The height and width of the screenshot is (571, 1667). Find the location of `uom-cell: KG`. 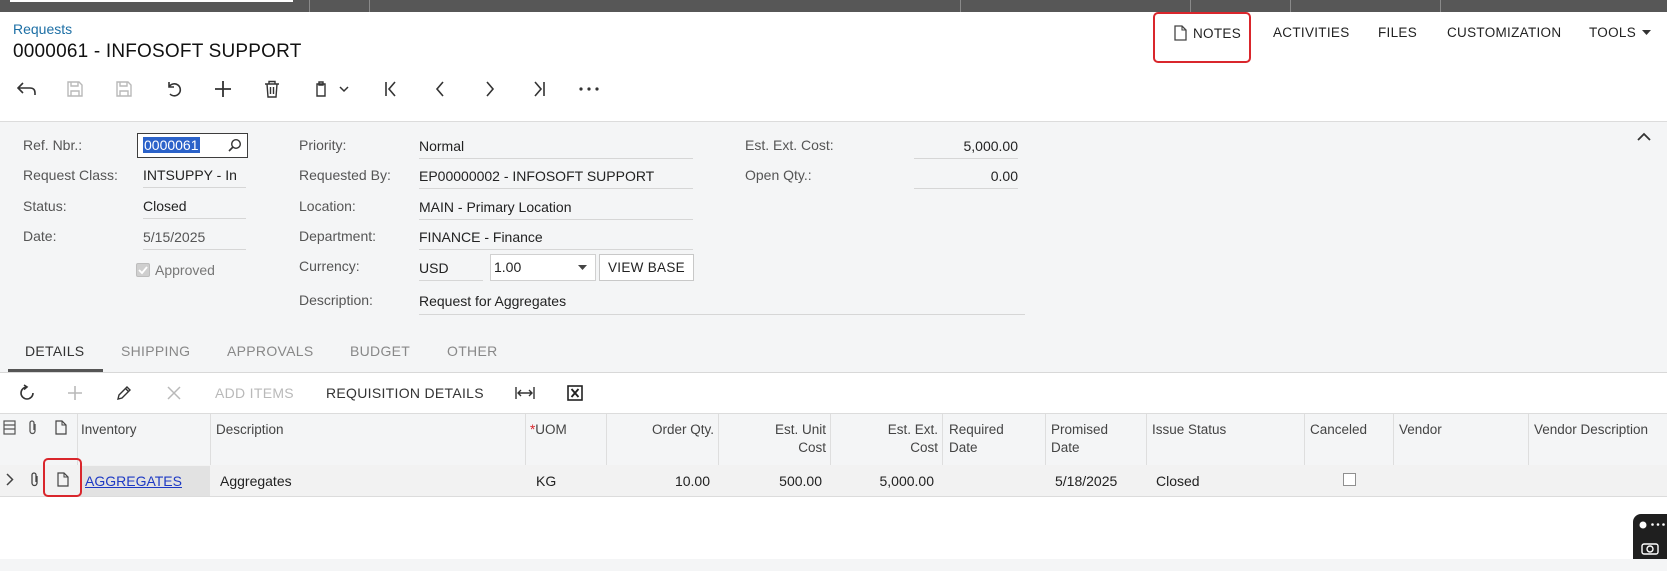

uom-cell: KG is located at coordinates (546, 481).